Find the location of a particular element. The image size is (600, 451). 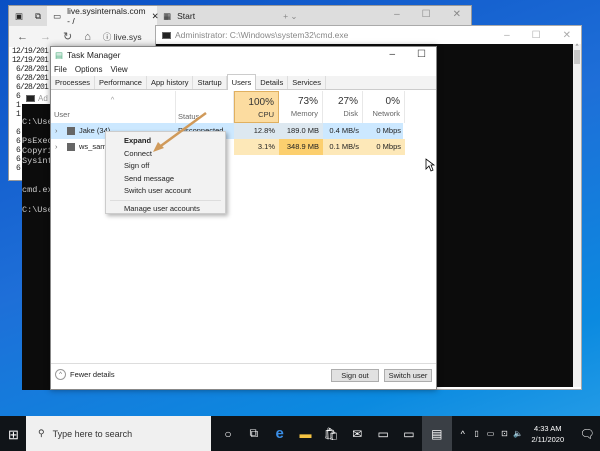

footer-divider is located at coordinates (243, 363).